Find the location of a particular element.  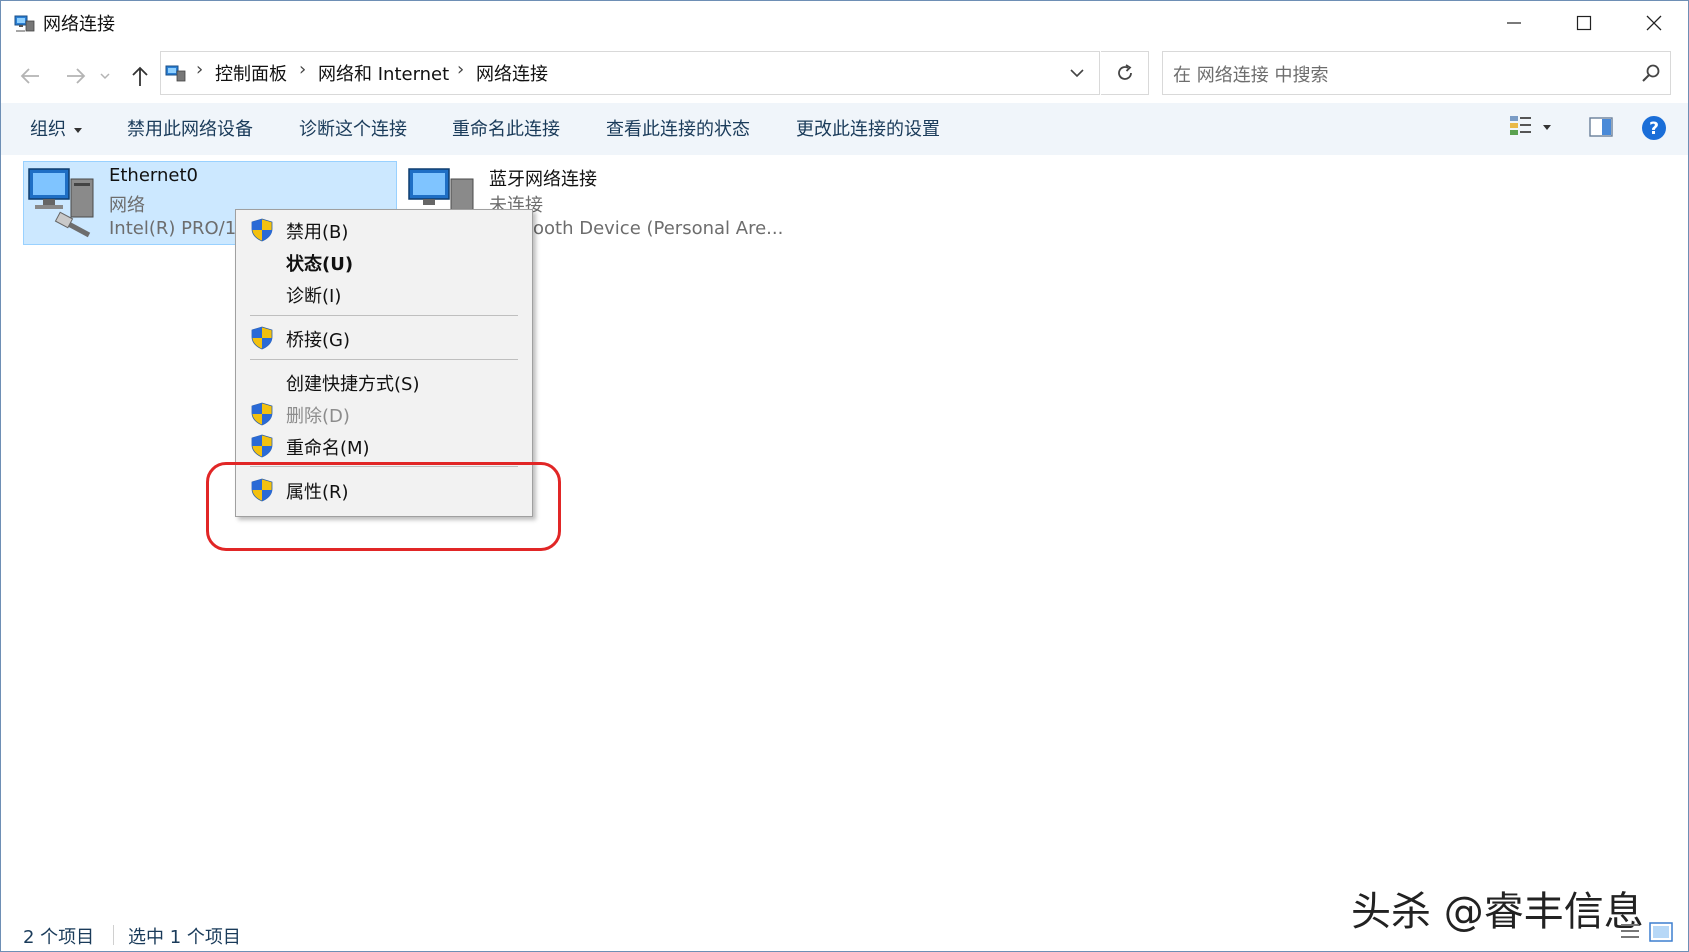

refresh-button is located at coordinates (1125, 73).